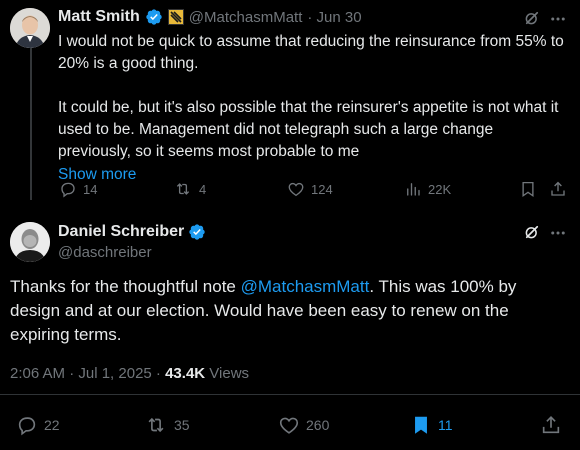 This screenshot has height=450, width=580. Describe the element at coordinates (182, 425) in the screenshot. I see `repost-count: 35` at that location.